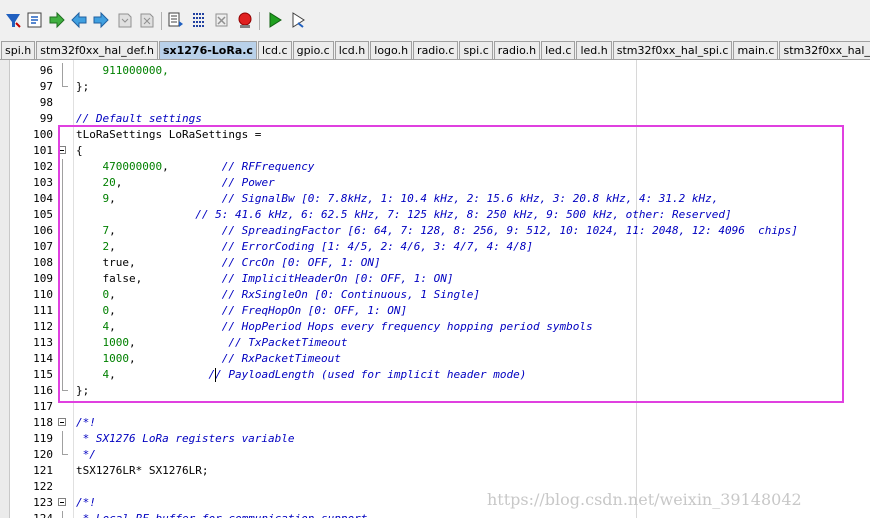  I want to click on line-number: 119, so click(43, 438).